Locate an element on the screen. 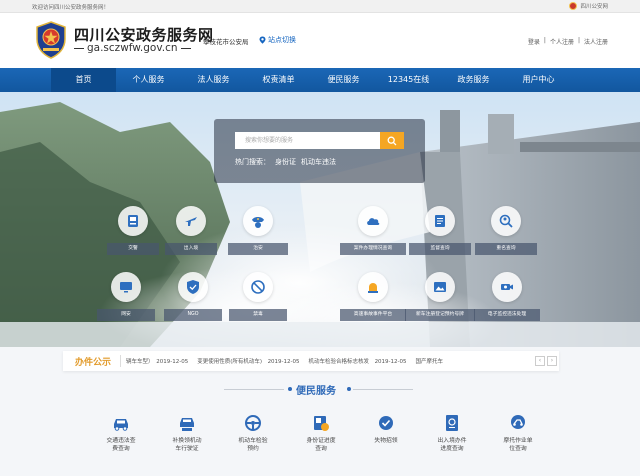  id-progress-icon is located at coordinates (321, 423).